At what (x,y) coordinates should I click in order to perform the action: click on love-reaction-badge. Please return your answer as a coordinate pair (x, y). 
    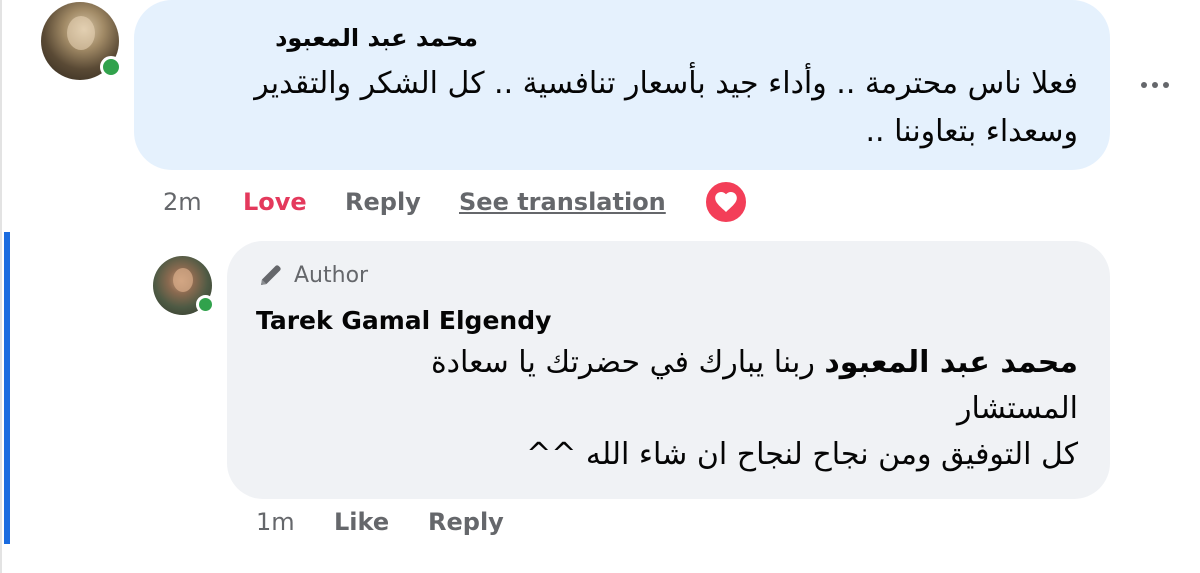
    Looking at the image, I should click on (726, 202).